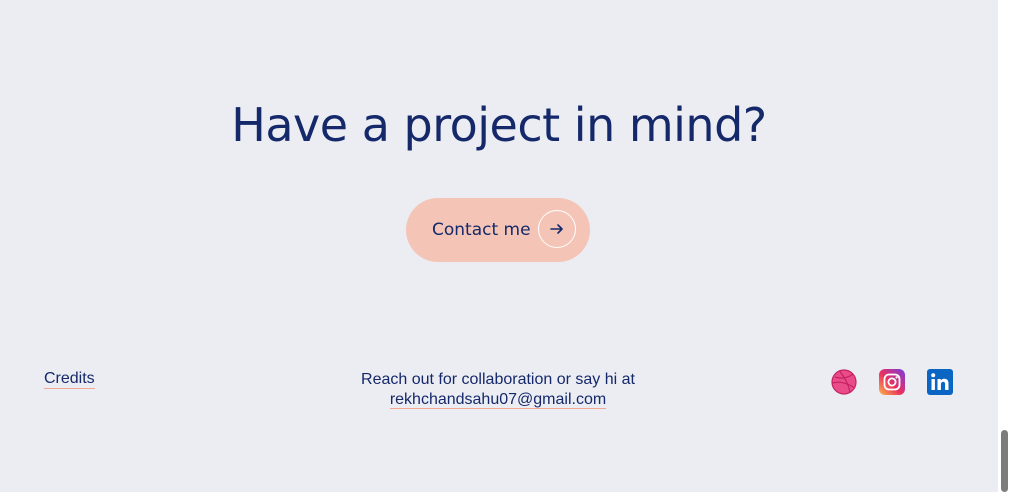 The width and height of the screenshot is (1010, 492). What do you see at coordinates (940, 382) in the screenshot?
I see `linkedin-icon` at bounding box center [940, 382].